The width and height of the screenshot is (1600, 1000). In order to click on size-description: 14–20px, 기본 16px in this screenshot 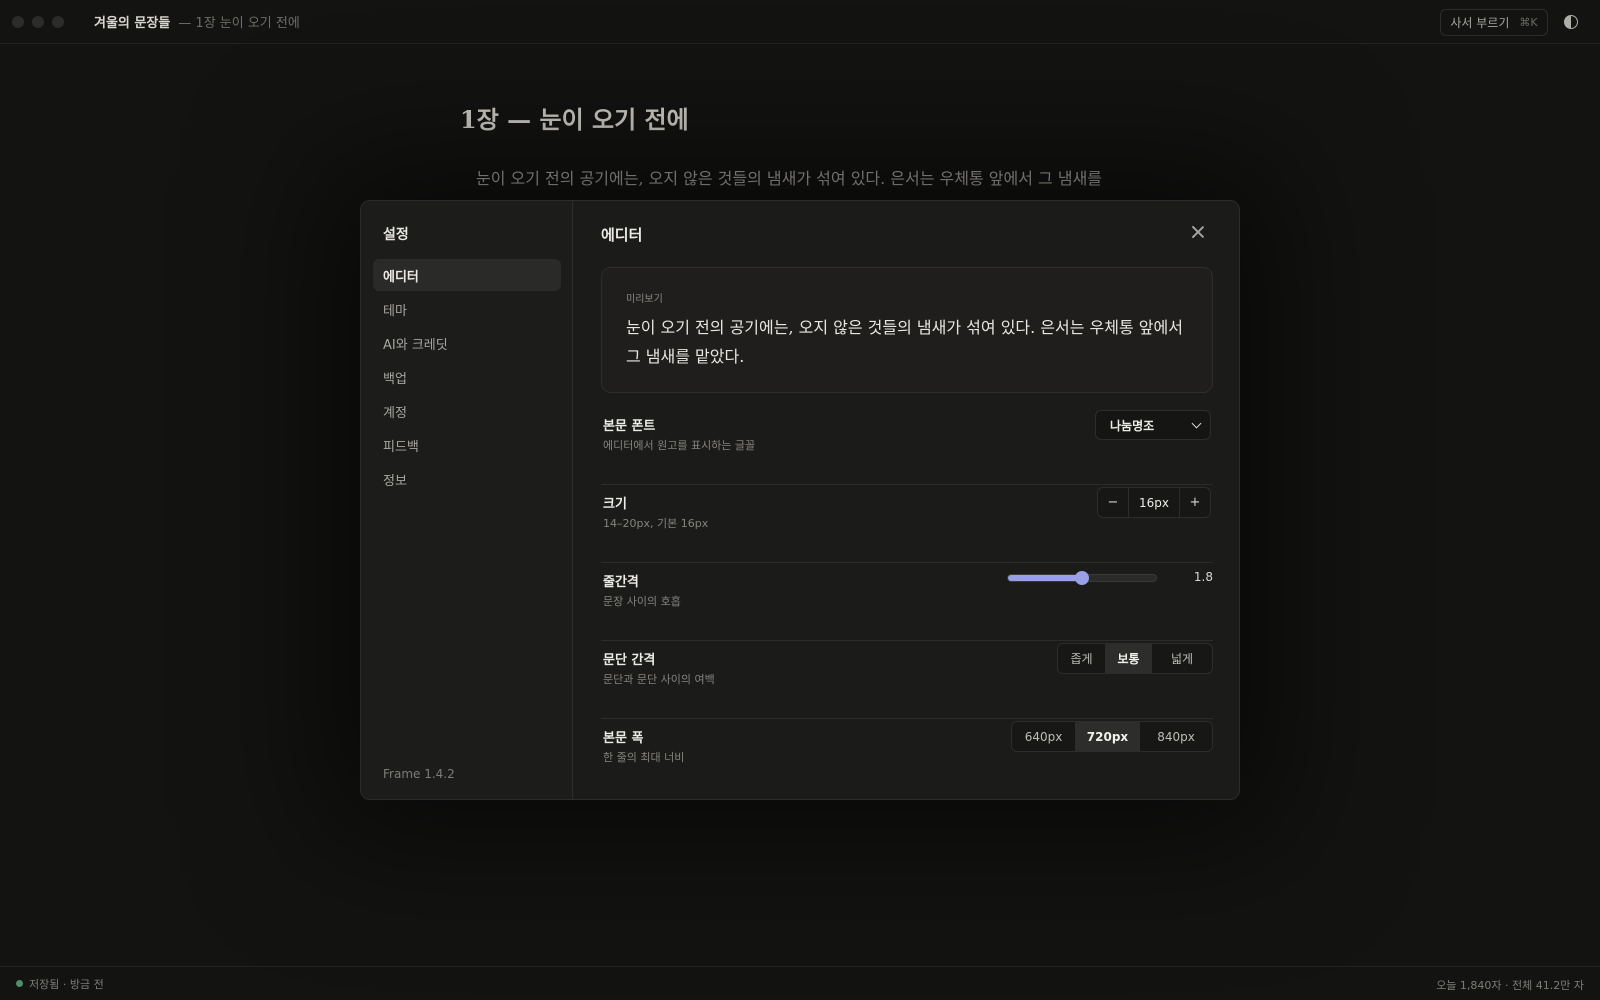, I will do `click(656, 523)`.